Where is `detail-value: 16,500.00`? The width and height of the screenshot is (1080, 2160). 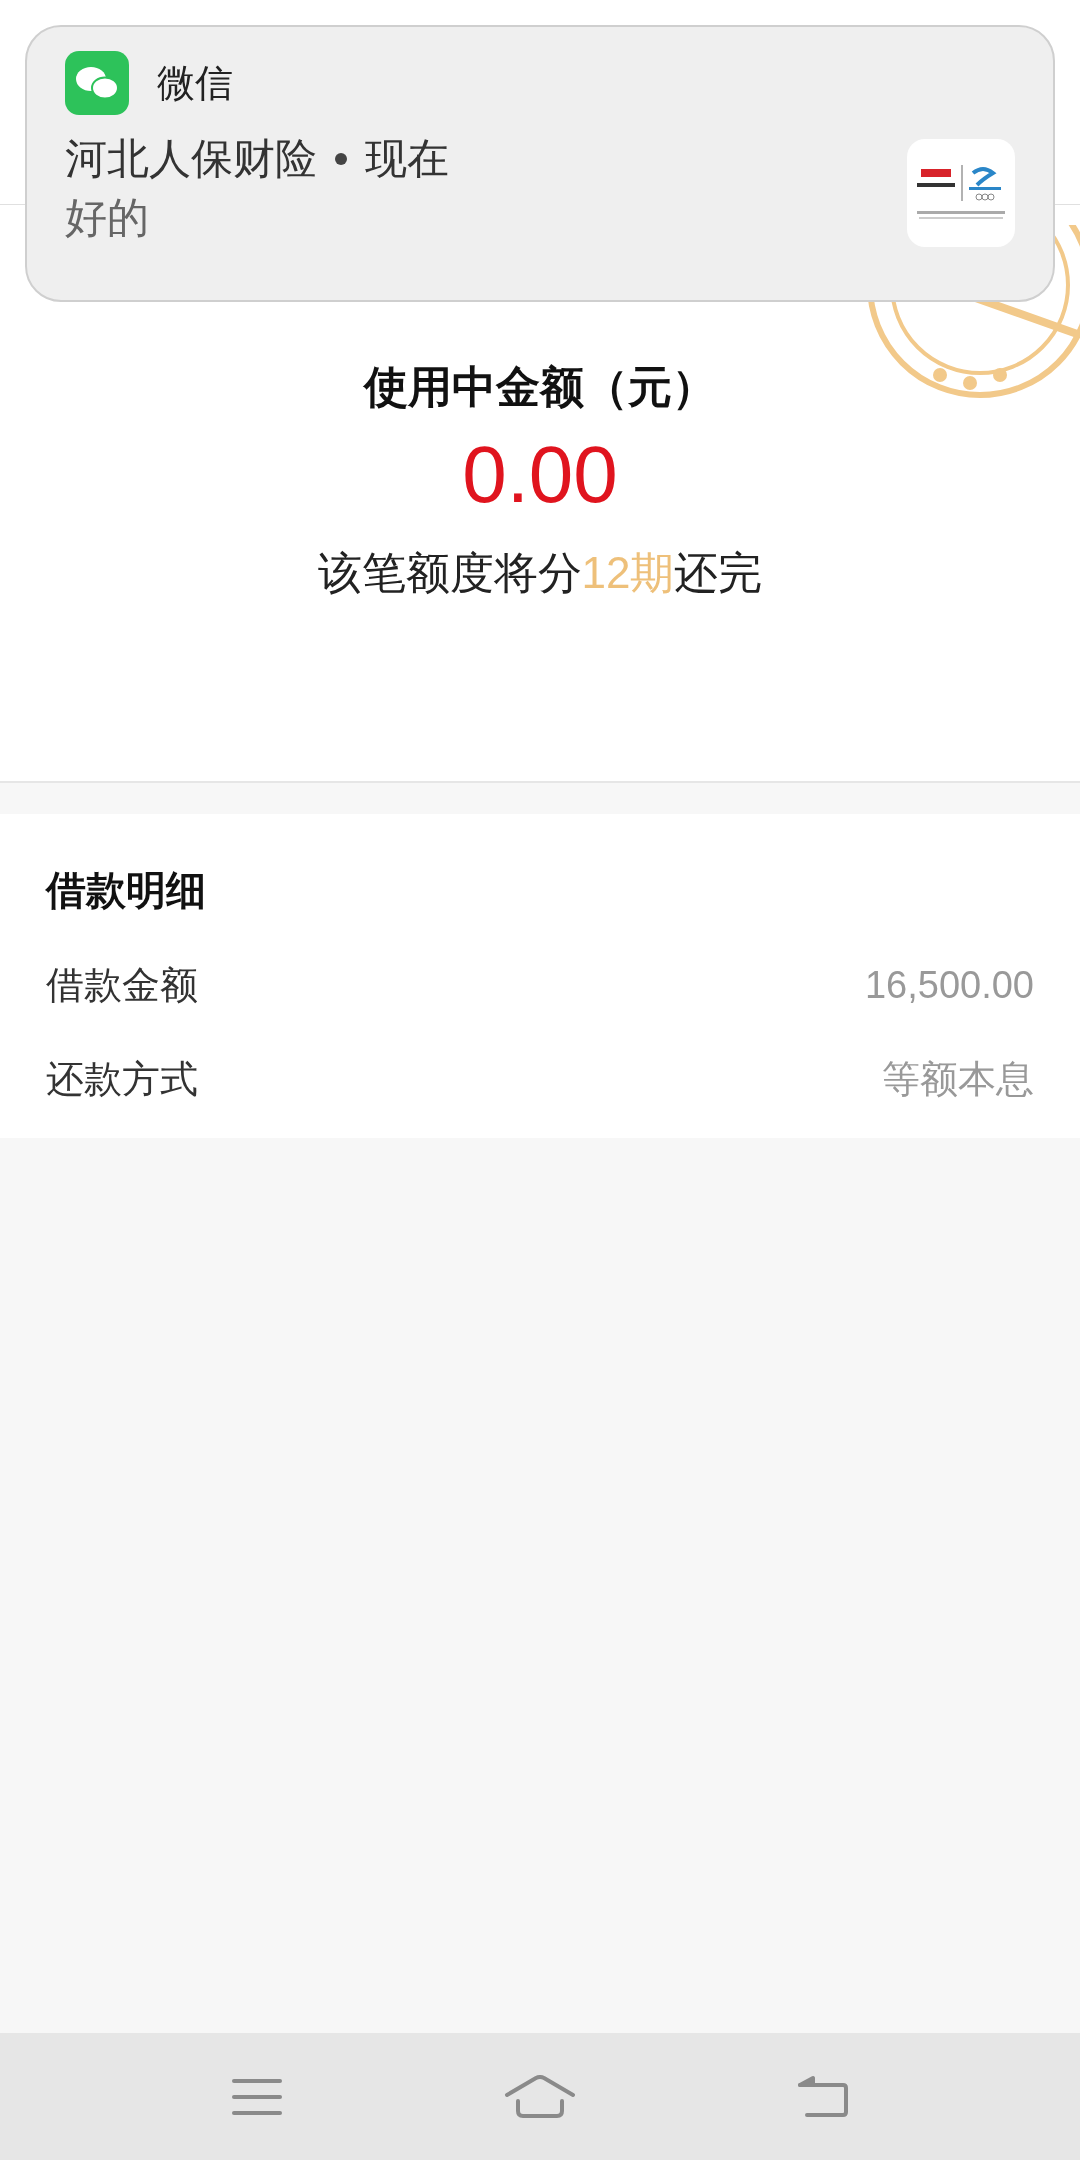 detail-value: 16,500.00 is located at coordinates (949, 985).